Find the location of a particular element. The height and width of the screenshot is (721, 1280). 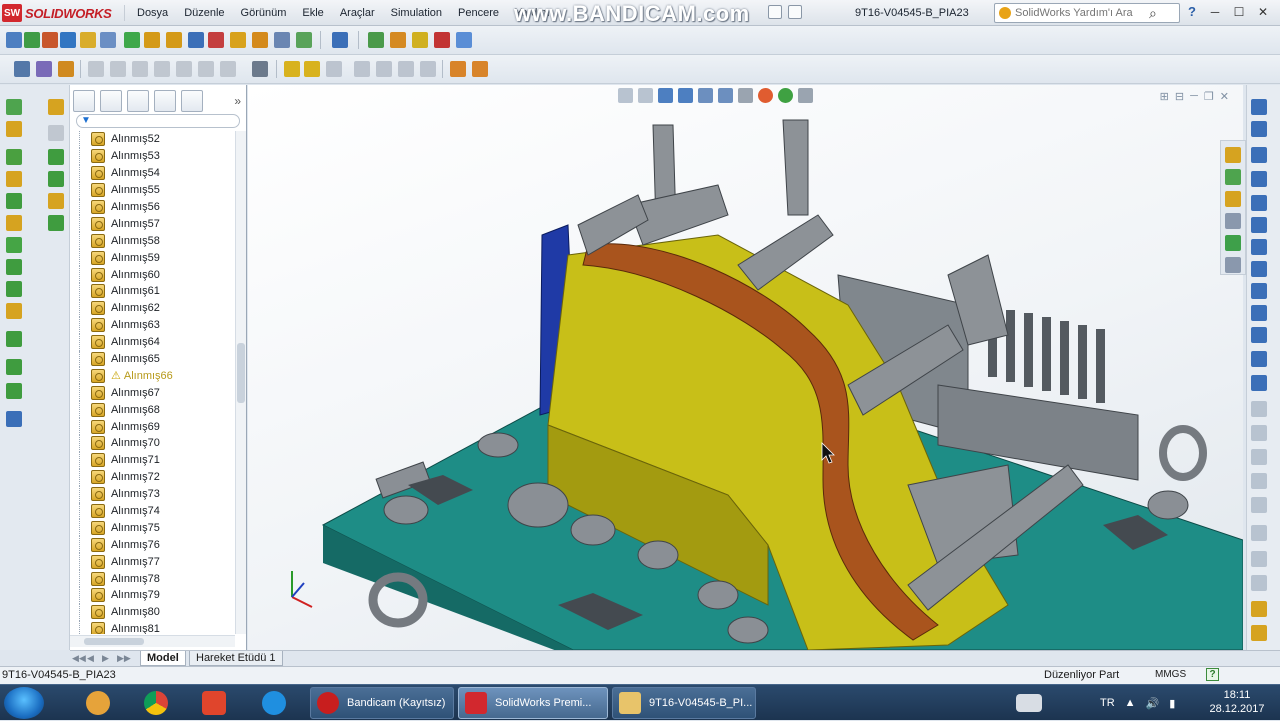

tile-icon: ⊞ is located at coordinates (1164, 96).